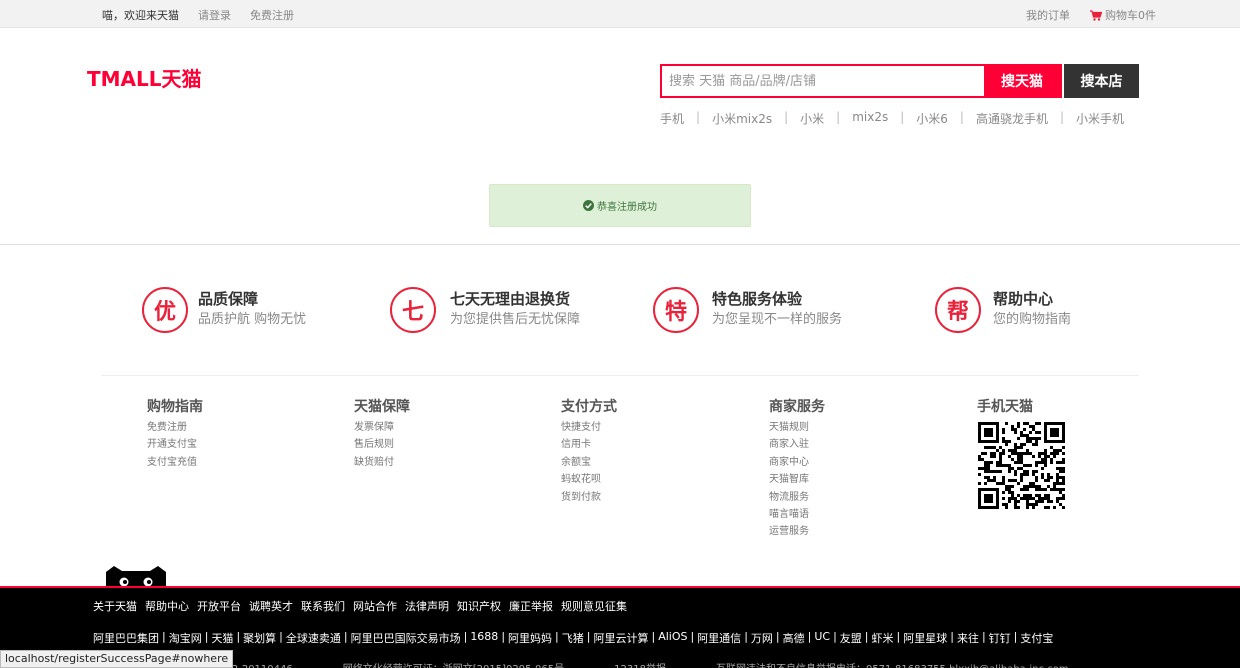 The image size is (1240, 668). Describe the element at coordinates (126, 638) in the screenshot. I see `footer-group-link: 阿里巴巴集团` at that location.